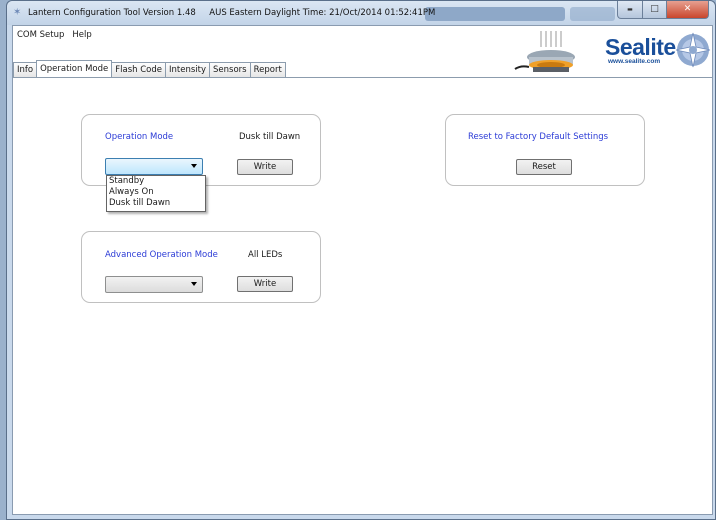 This screenshot has width=716, height=520. What do you see at coordinates (634, 61) in the screenshot?
I see `sealite-url: www.sealite.com` at bounding box center [634, 61].